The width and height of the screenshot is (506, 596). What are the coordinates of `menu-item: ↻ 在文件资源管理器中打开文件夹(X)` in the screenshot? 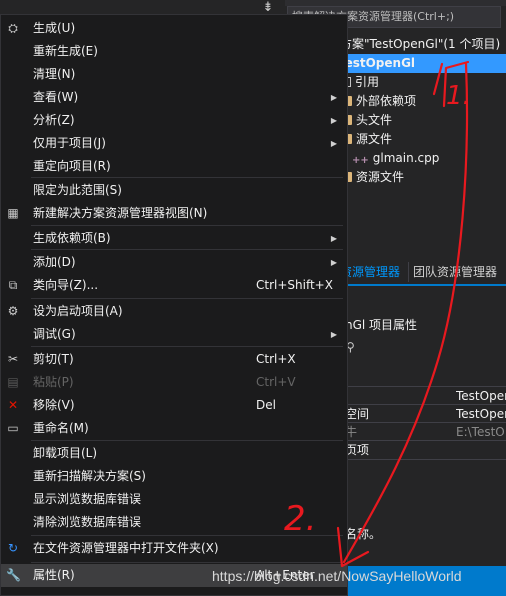 It's located at (174, 548).